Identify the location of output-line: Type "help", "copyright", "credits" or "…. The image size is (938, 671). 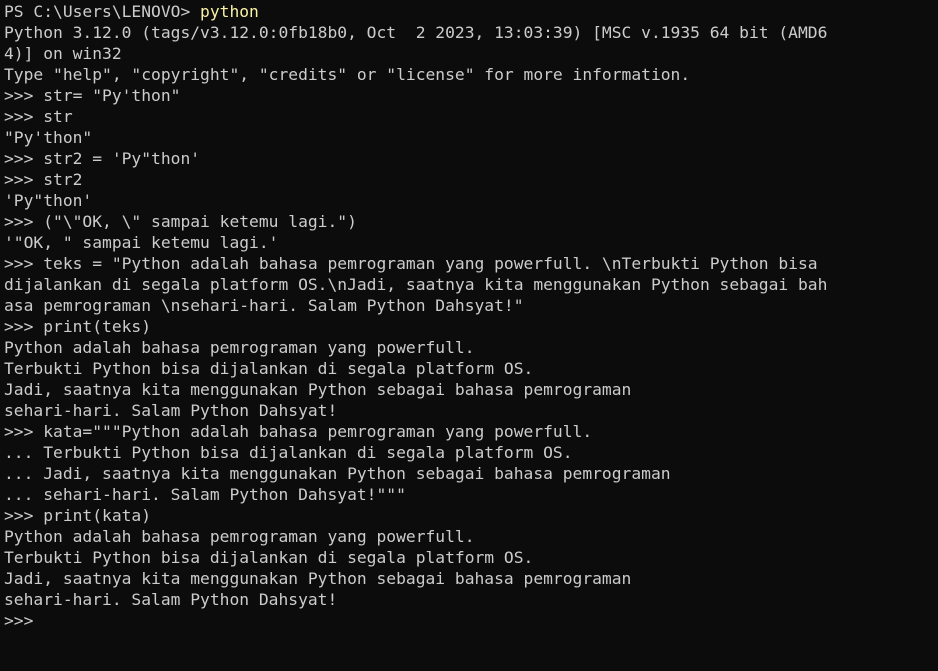
(347, 74).